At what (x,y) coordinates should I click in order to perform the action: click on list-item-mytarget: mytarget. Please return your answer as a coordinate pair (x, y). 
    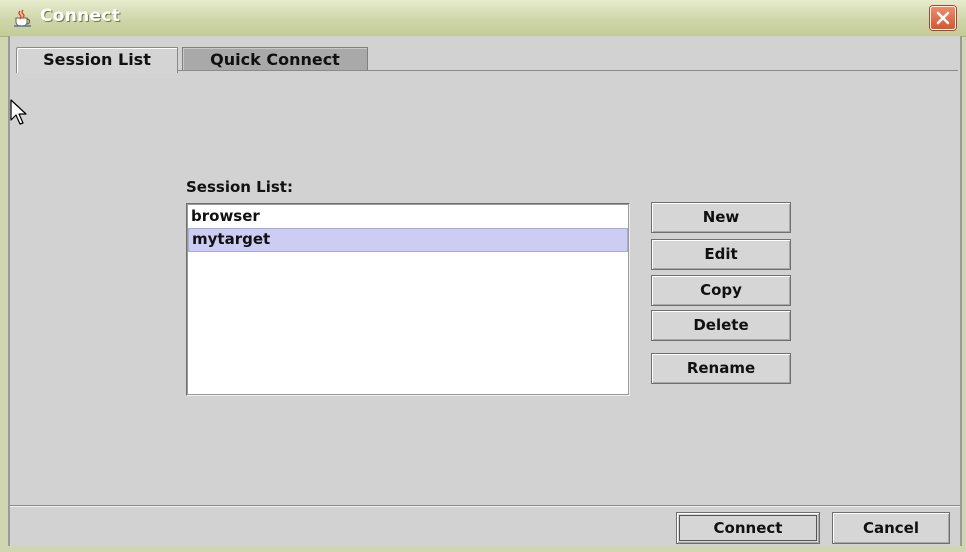
    Looking at the image, I should click on (408, 240).